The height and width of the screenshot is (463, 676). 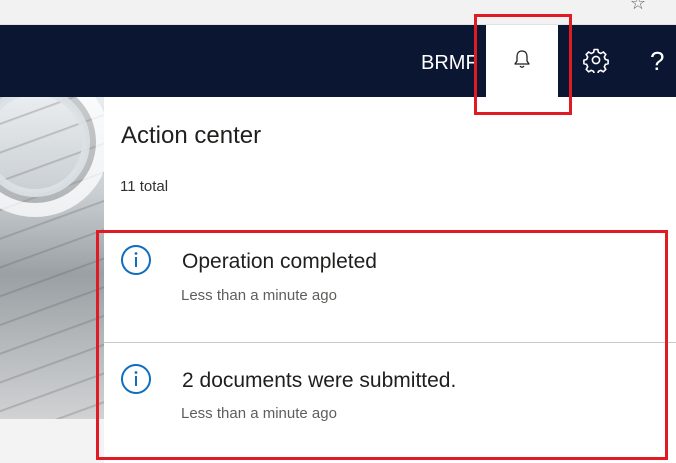 I want to click on panel-title: Action center, so click(x=191, y=135).